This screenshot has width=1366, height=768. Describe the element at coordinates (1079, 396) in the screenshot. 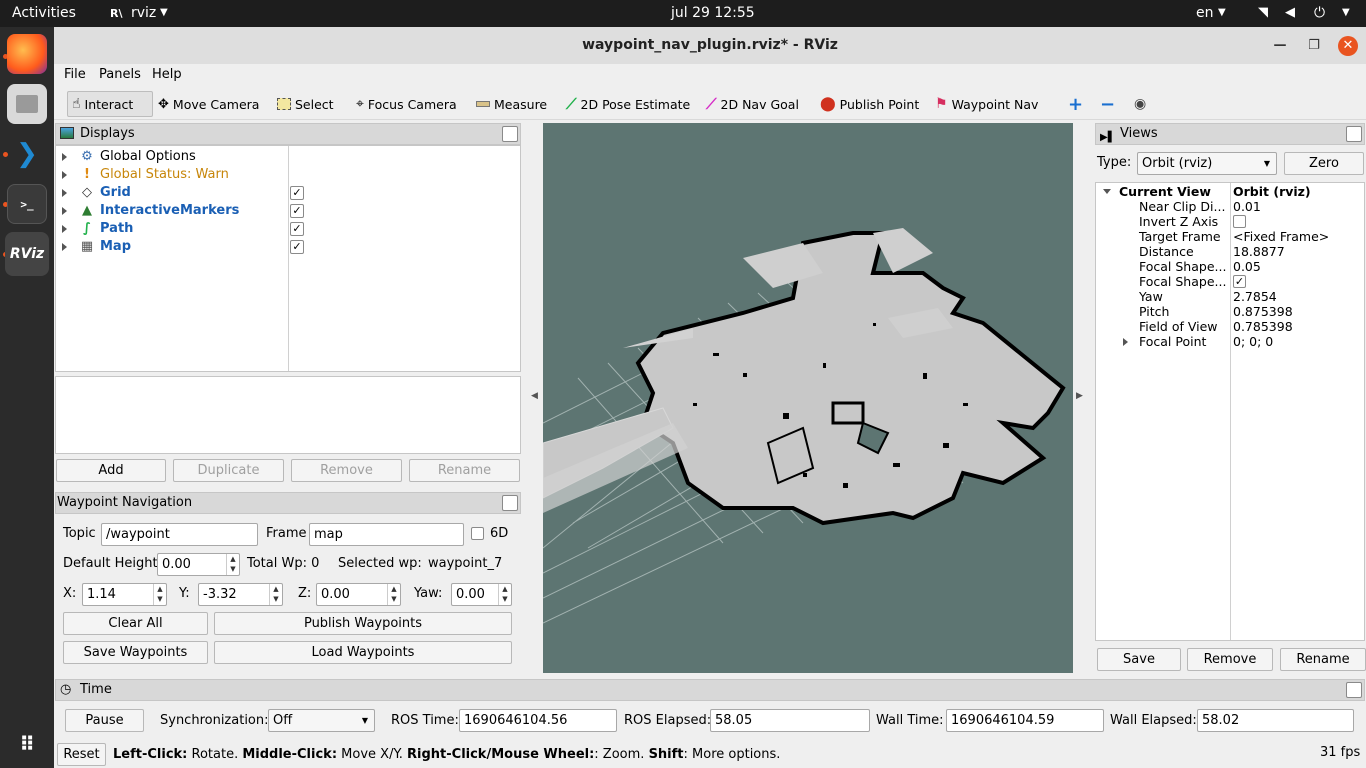

I see `collapse-right-icon: ▶` at that location.